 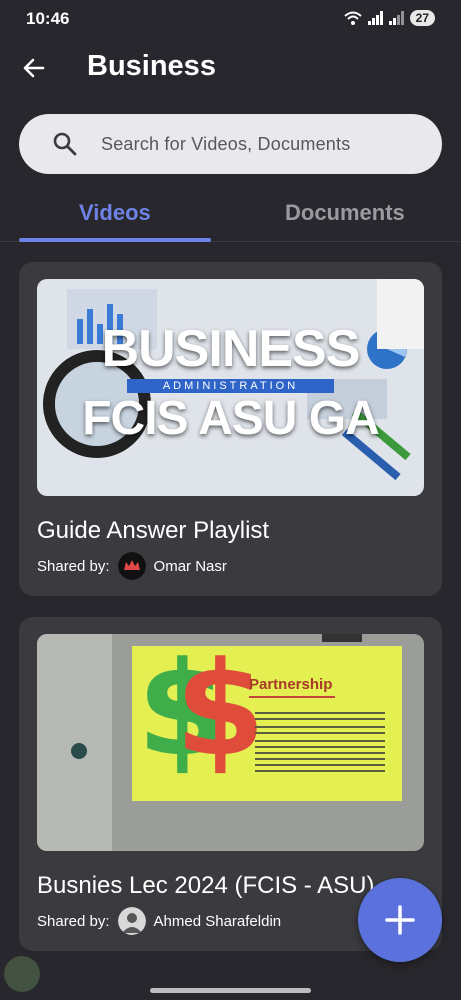 What do you see at coordinates (115, 240) in the screenshot?
I see `tab-indicator` at bounding box center [115, 240].